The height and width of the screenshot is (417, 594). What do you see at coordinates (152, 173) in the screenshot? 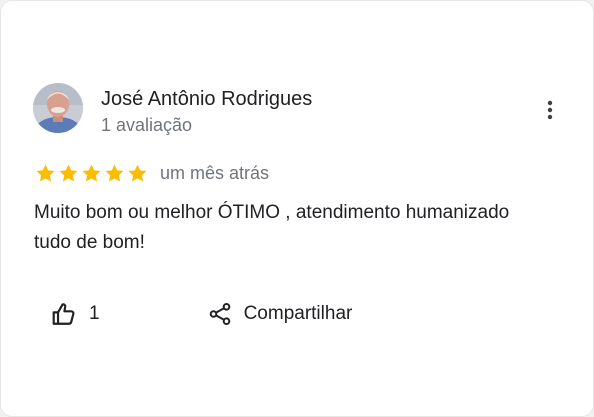
I see `rating-row: um mês atrás` at bounding box center [152, 173].